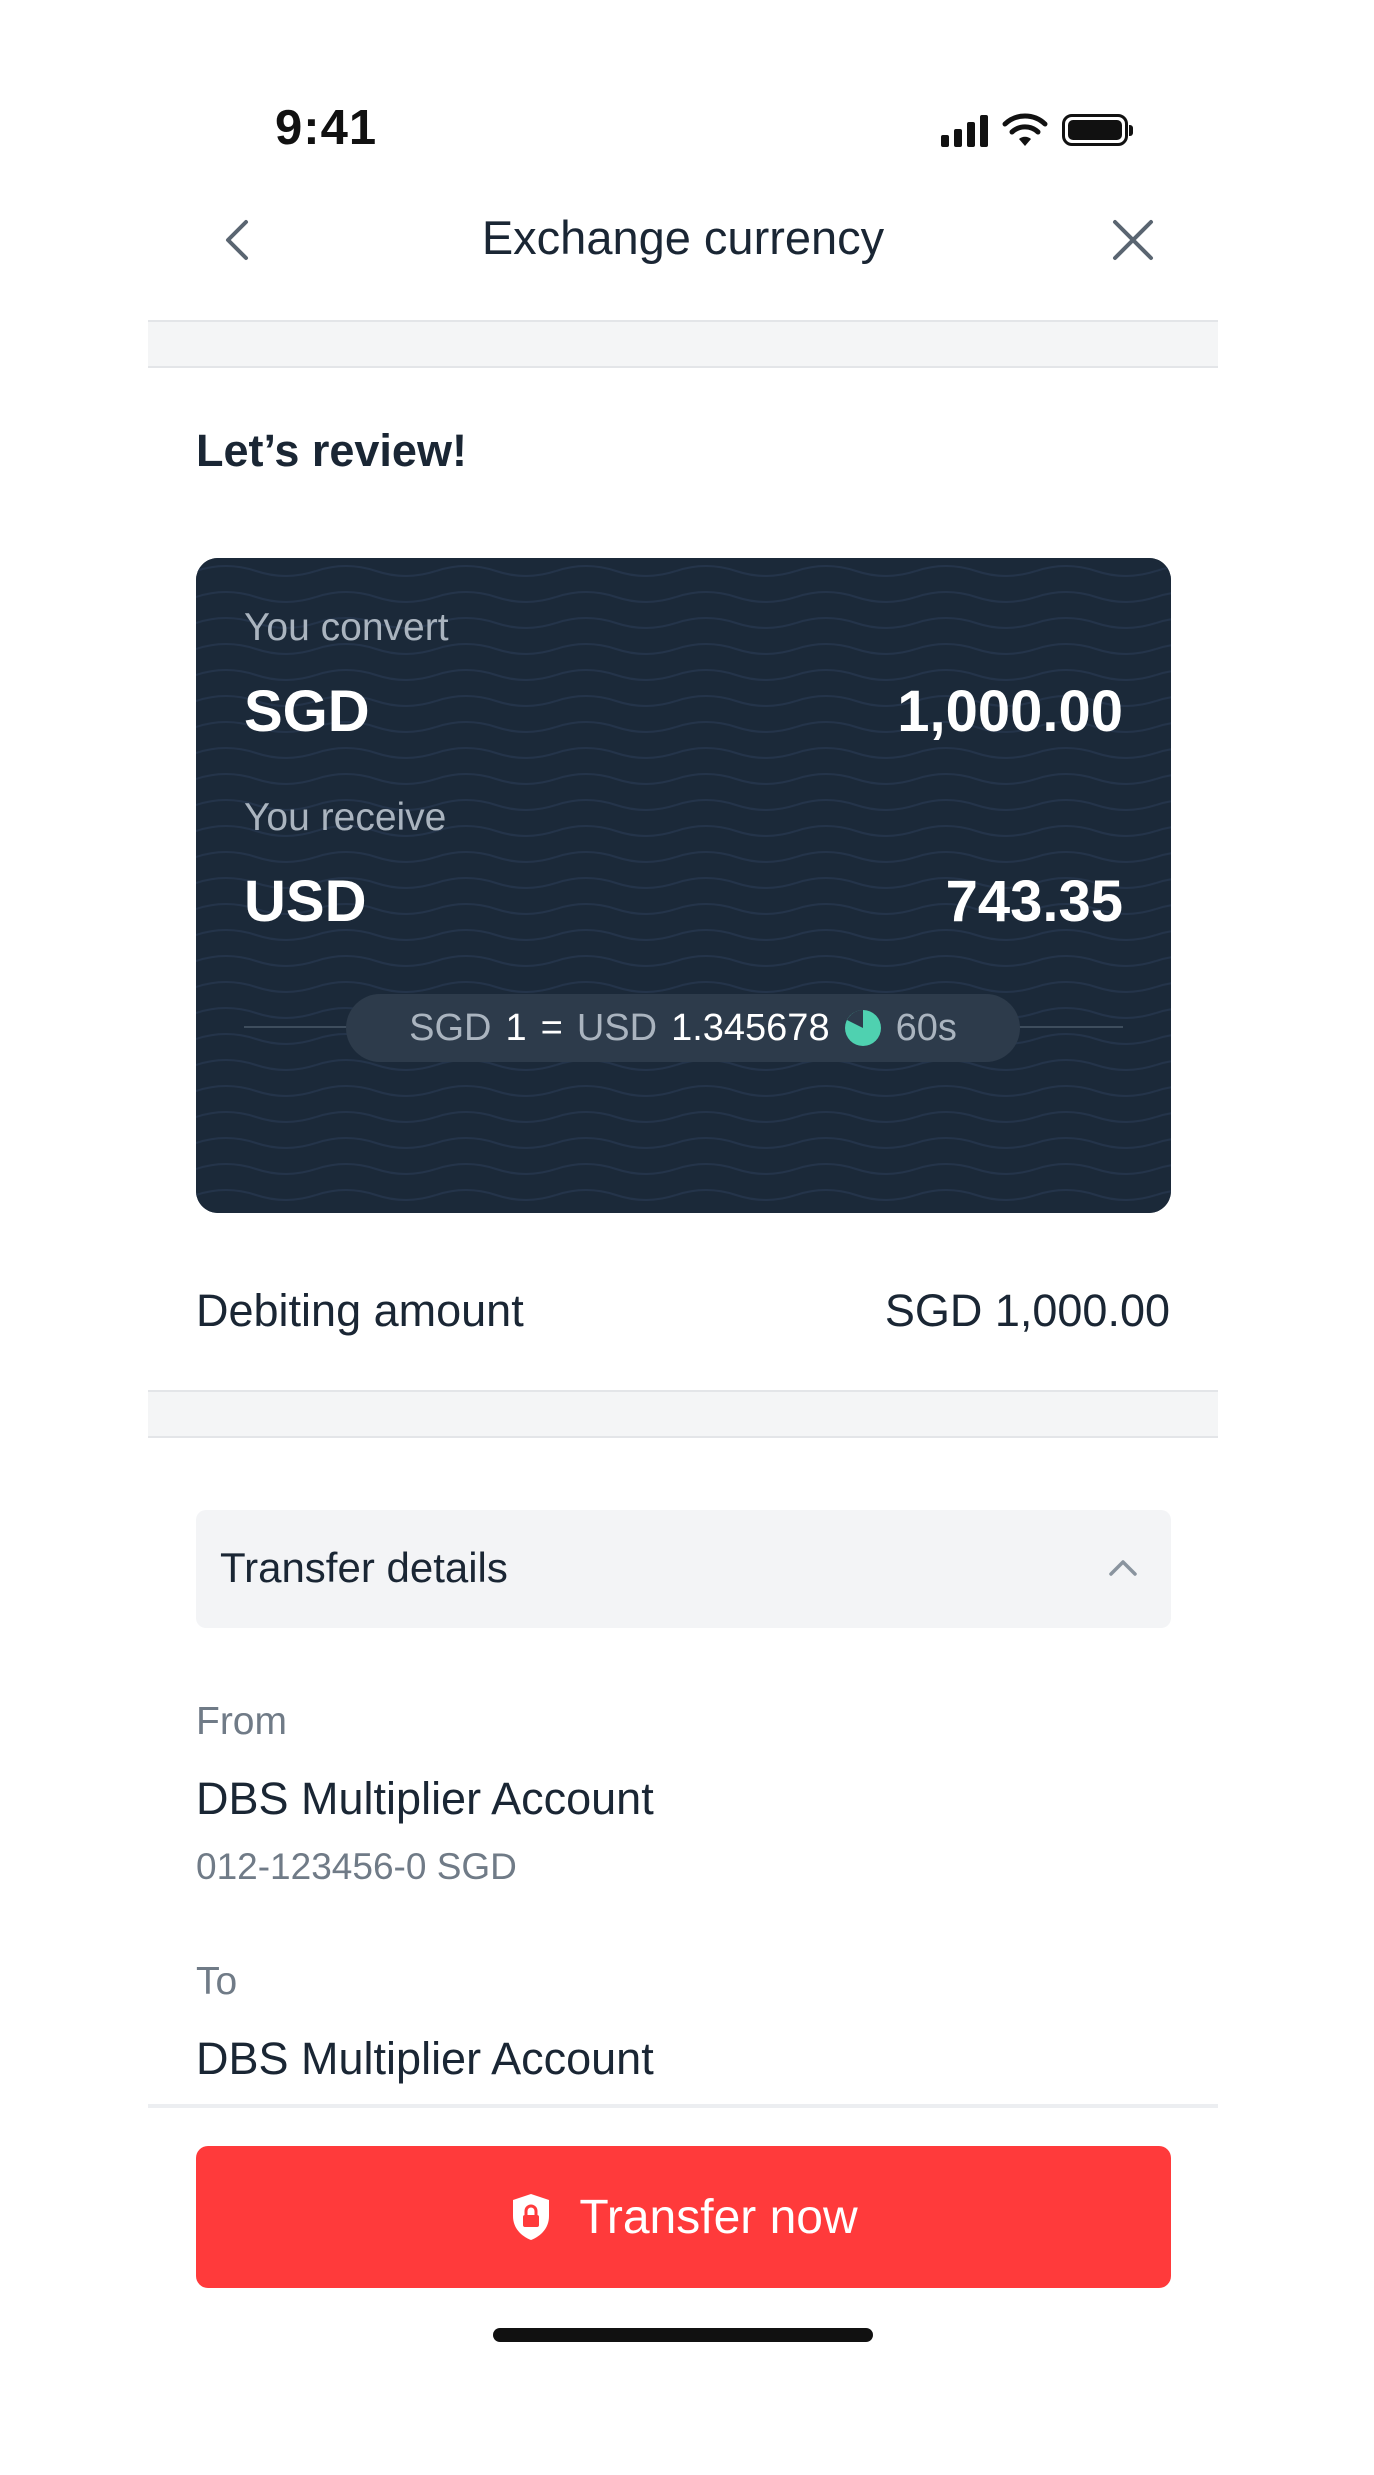  Describe the element at coordinates (425, 2058) in the screenshot. I see `to-account-name: DBS Multiplier Account` at that location.